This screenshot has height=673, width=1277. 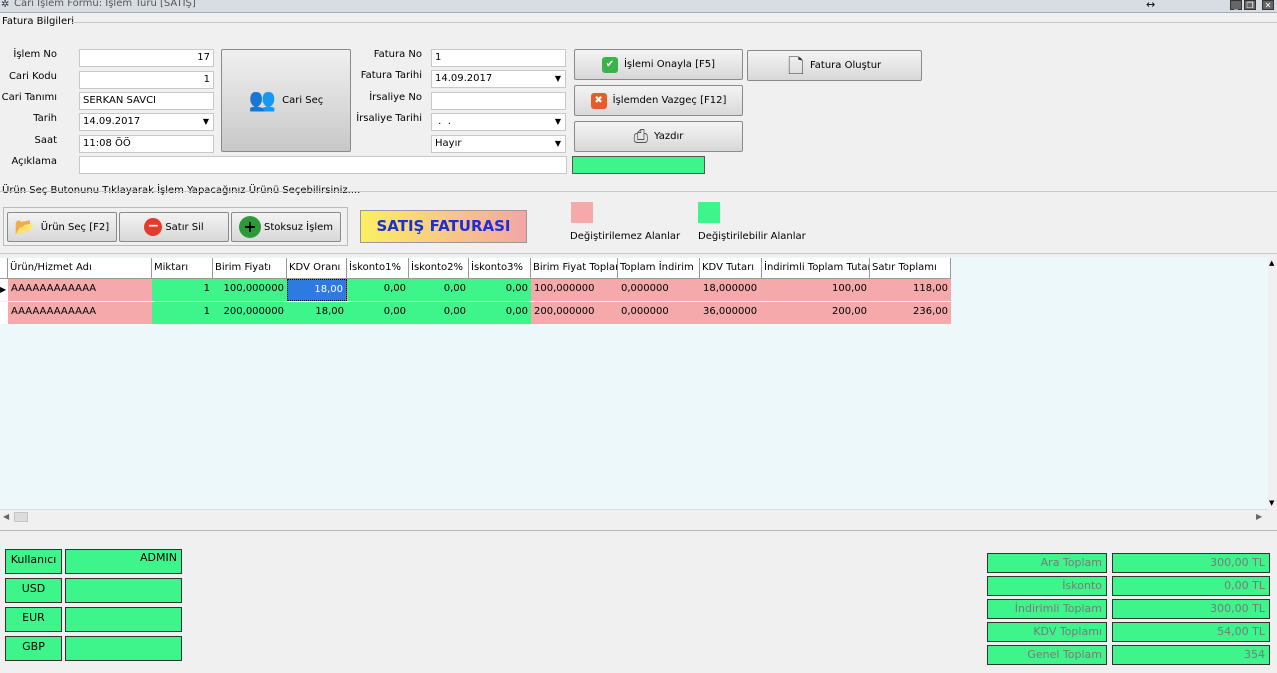 I want to click on grid-cell-birim-fiyat-toplam: 100,000000, so click(x=574, y=290).